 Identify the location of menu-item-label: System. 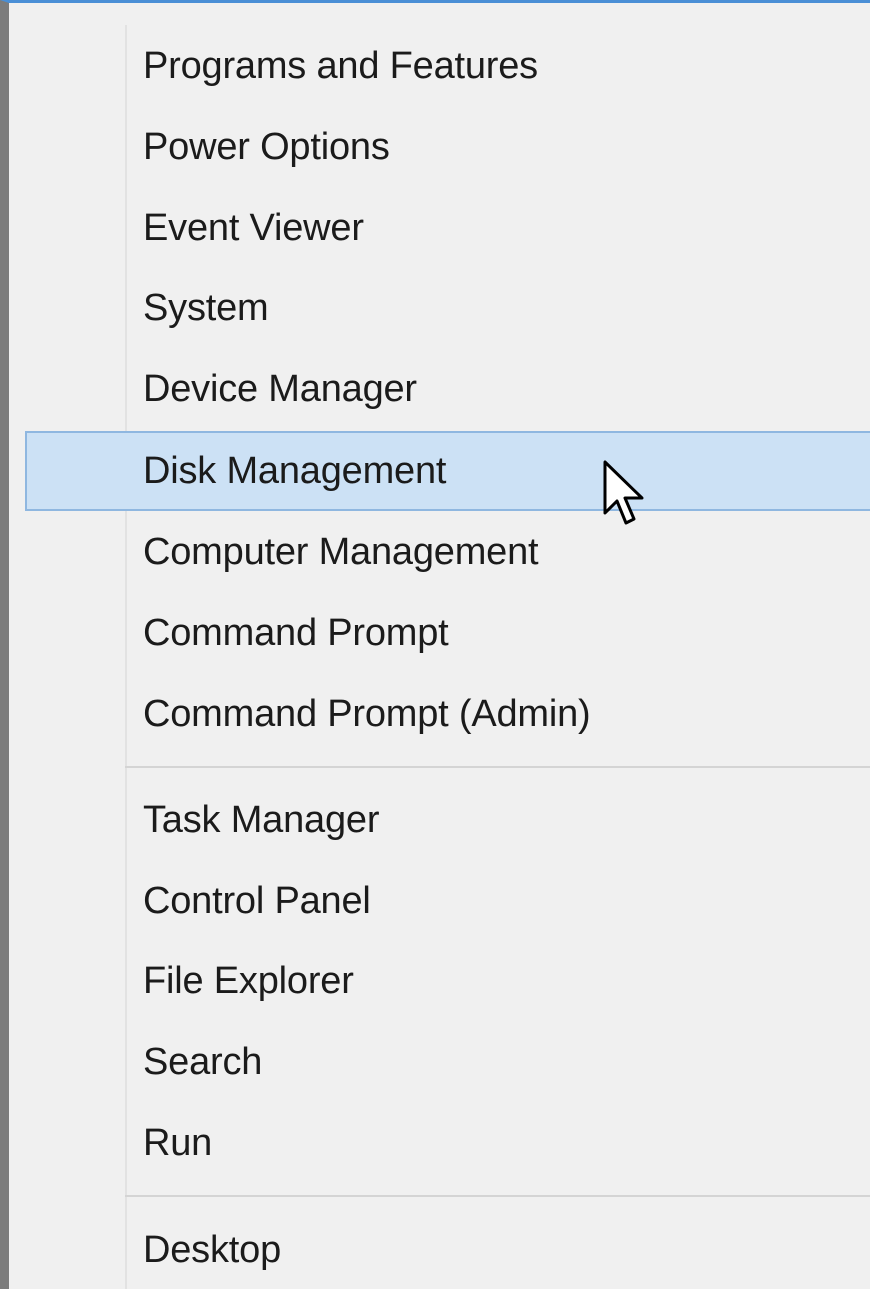
(206, 307).